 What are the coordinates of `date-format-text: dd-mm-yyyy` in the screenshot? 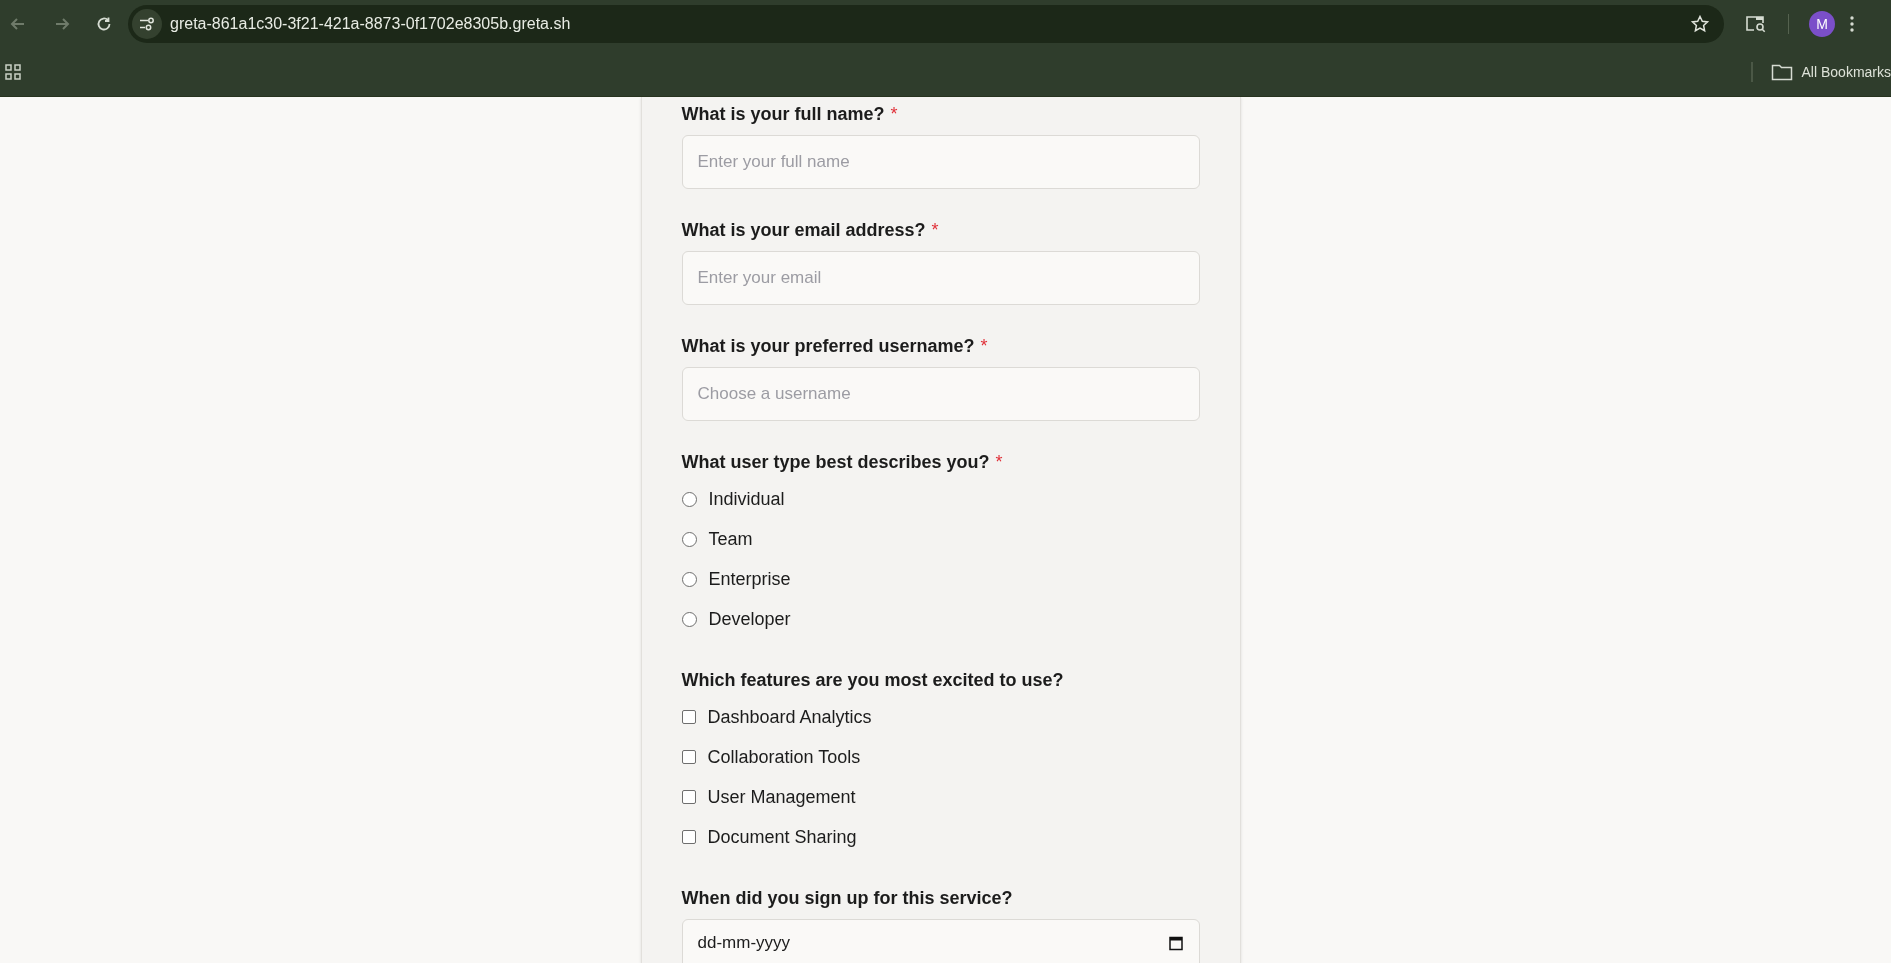 It's located at (744, 943).